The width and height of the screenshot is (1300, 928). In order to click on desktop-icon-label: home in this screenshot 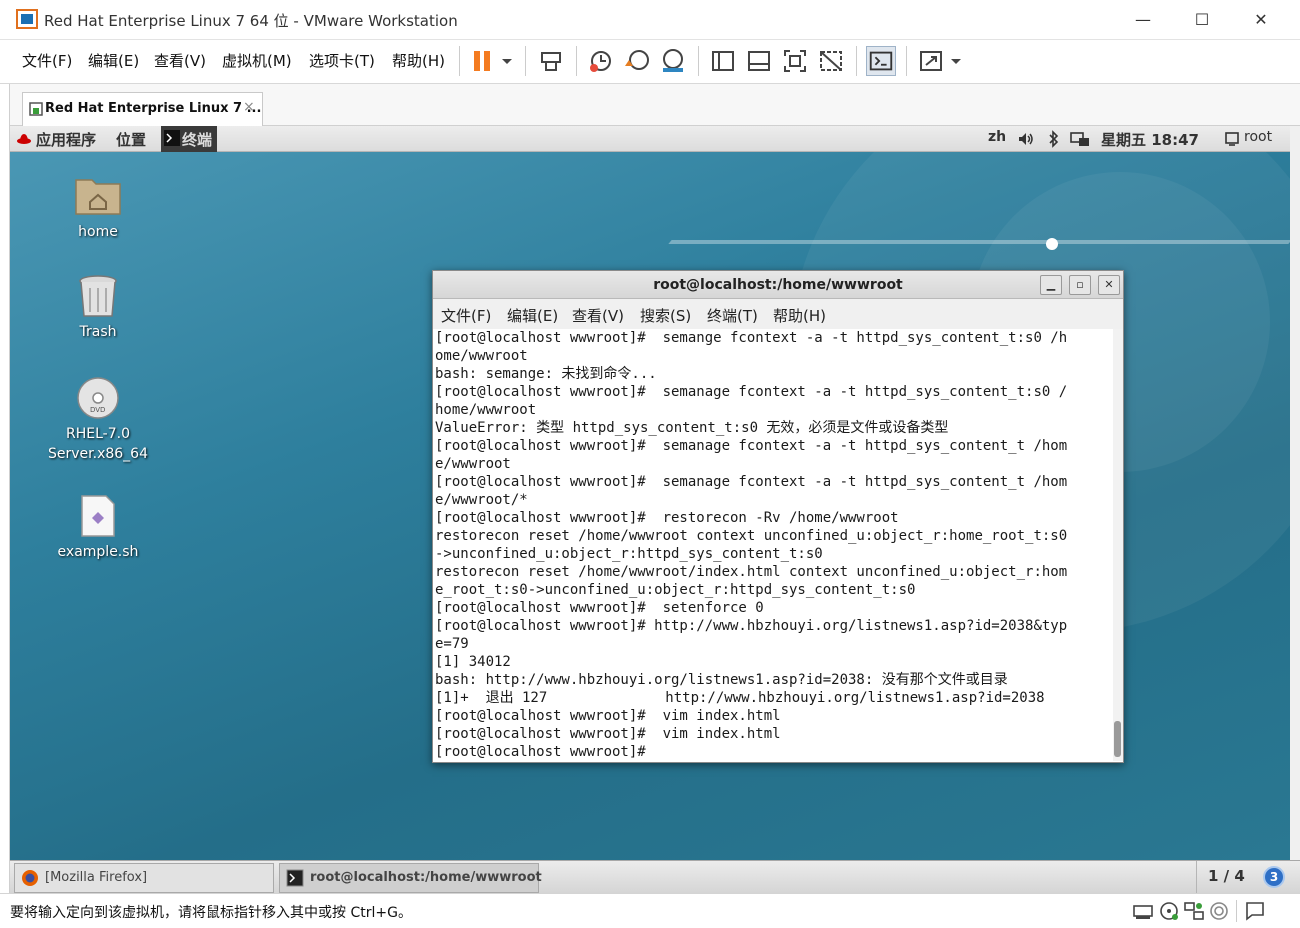, I will do `click(98, 232)`.